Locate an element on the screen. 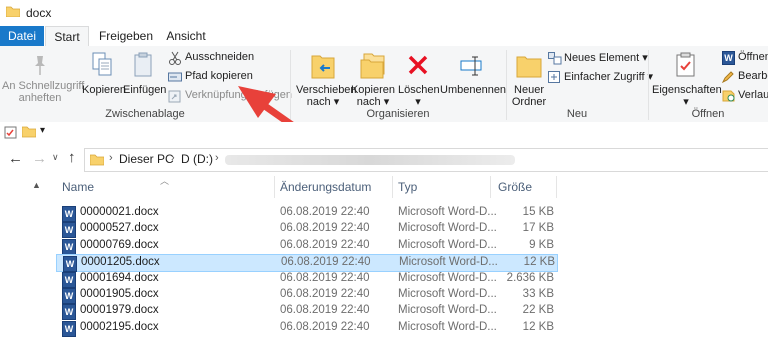 The image size is (768, 340). column-header-name: Name is located at coordinates (78, 187).